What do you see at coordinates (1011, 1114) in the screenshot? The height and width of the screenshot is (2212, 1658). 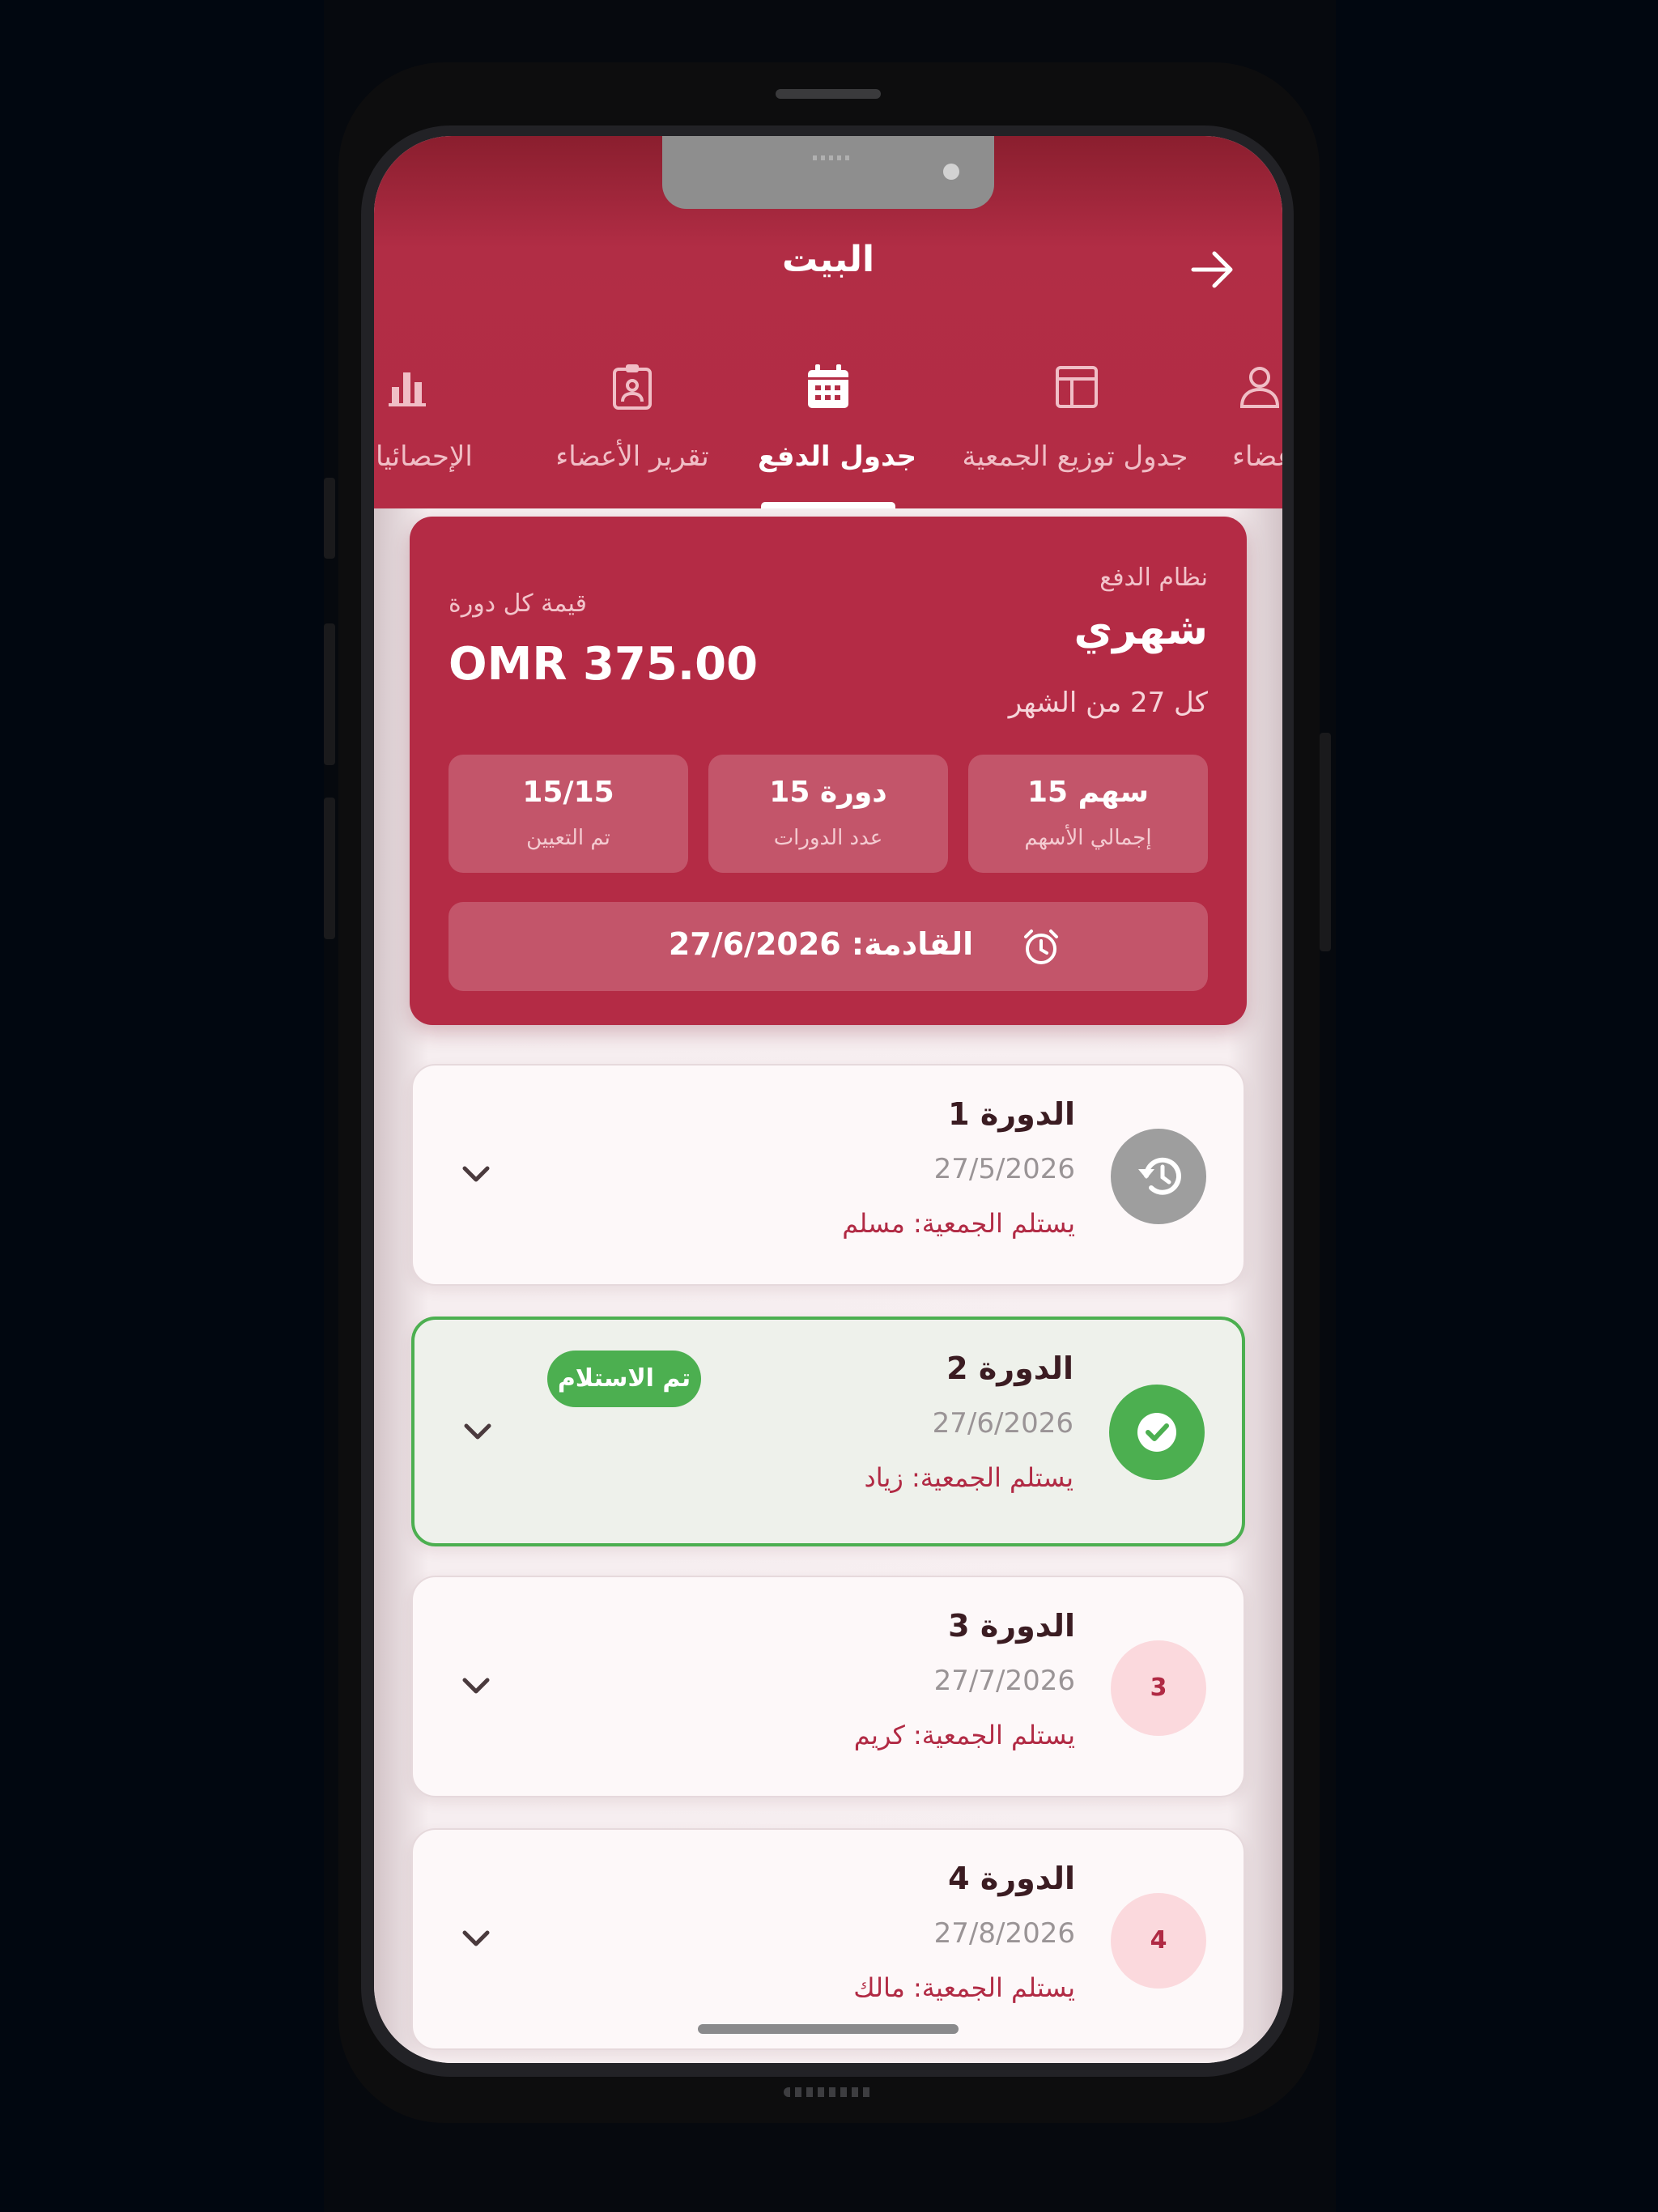 I see `cycle-title: الدورة 1` at bounding box center [1011, 1114].